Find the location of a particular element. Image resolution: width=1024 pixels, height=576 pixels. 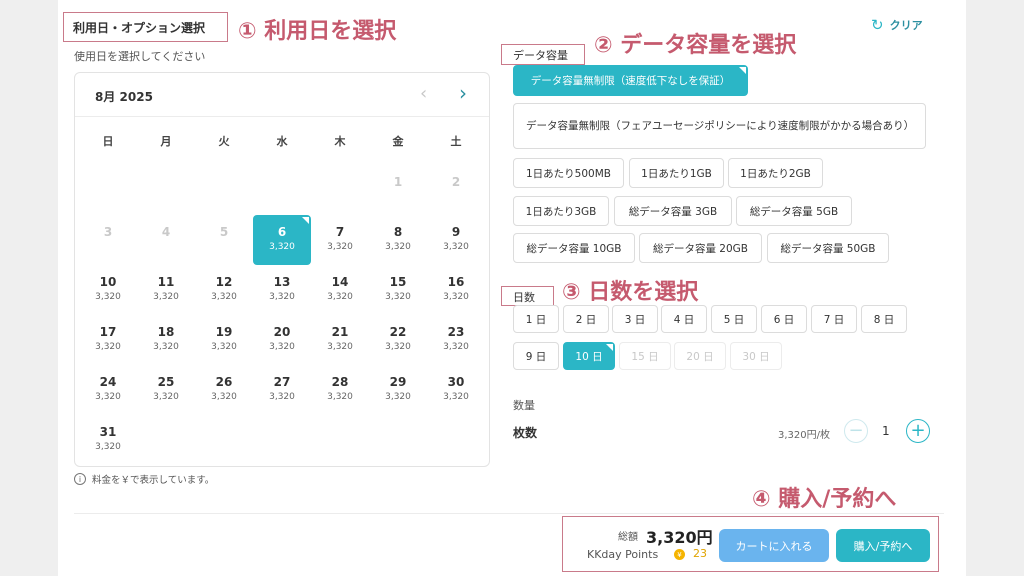

calendar-day-number: 1 is located at coordinates (398, 182).